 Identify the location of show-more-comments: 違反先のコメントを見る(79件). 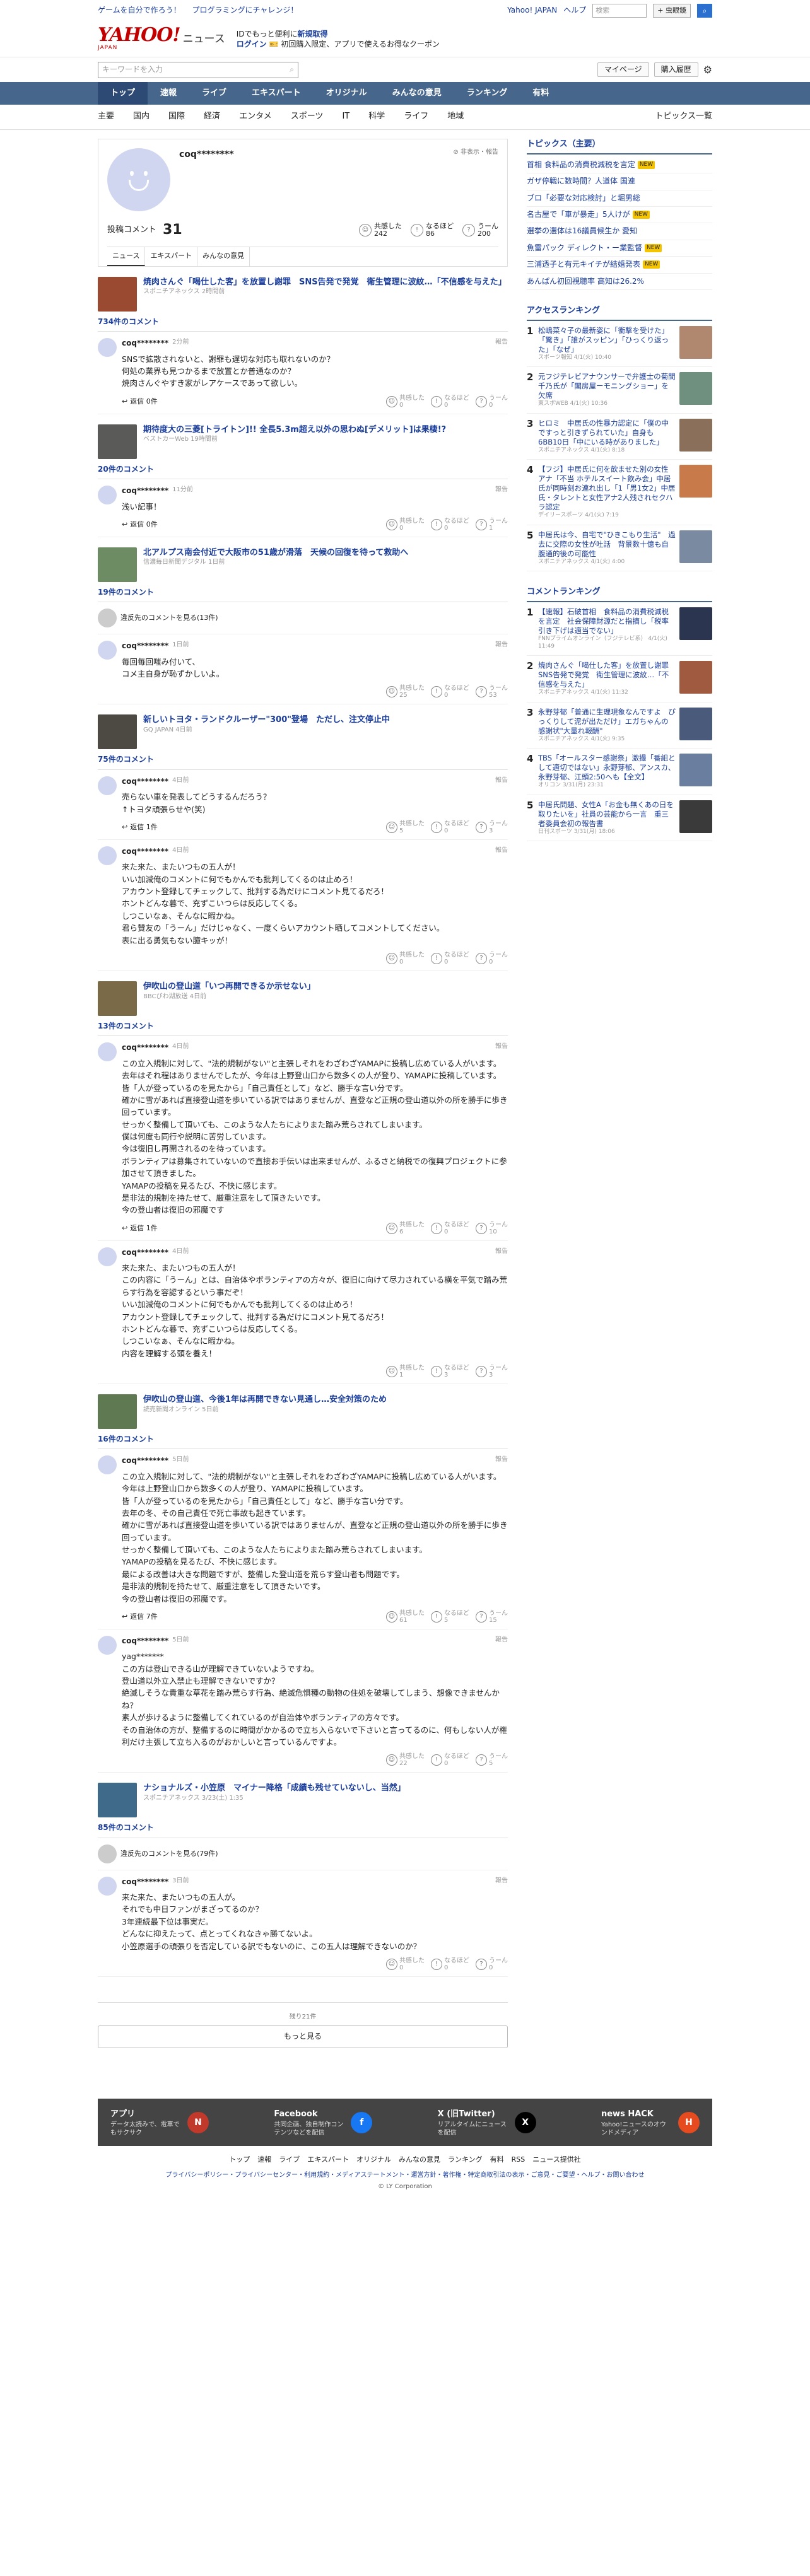
(303, 1854).